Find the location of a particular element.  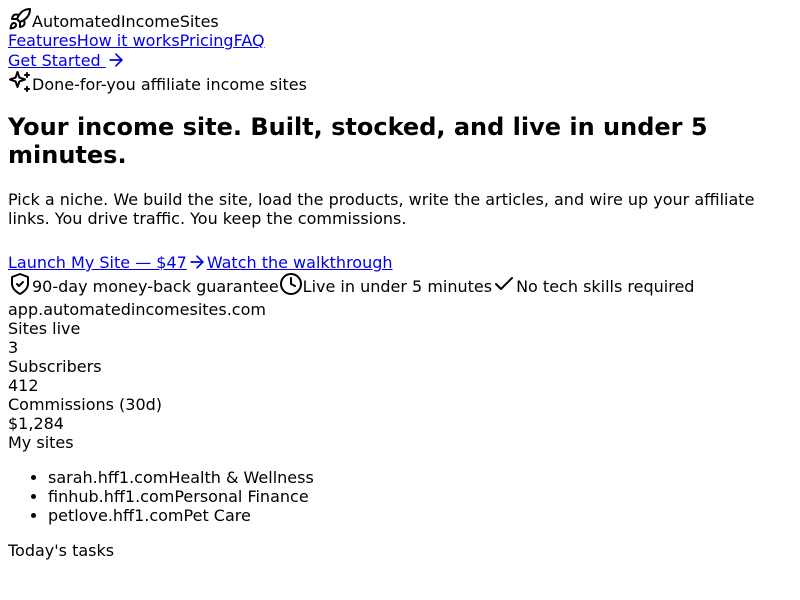

shield-check-icon is located at coordinates (20, 284).